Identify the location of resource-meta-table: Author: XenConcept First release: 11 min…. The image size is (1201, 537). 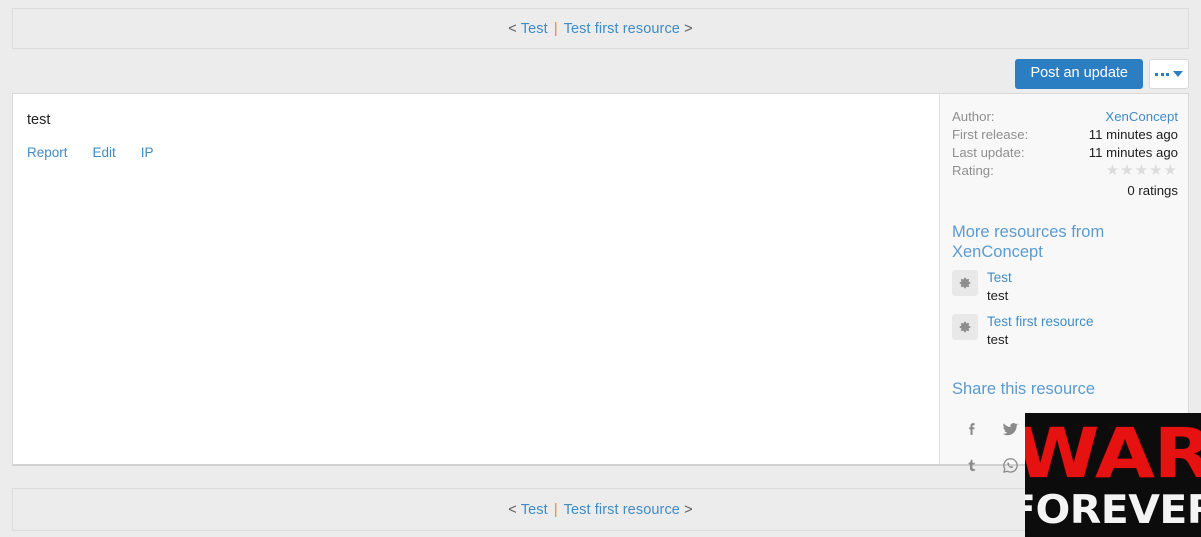
(1065, 154).